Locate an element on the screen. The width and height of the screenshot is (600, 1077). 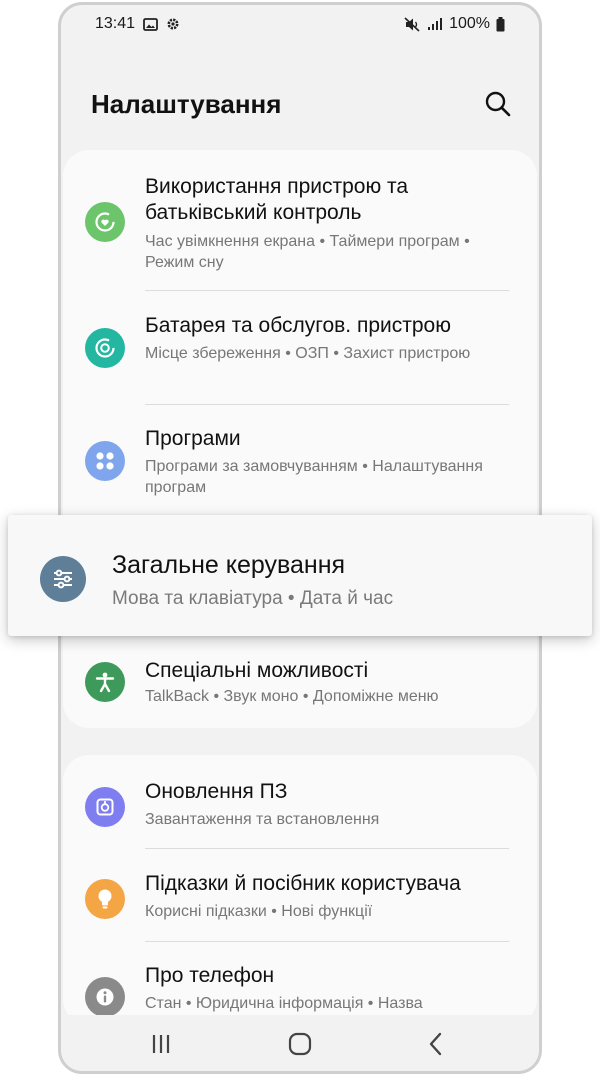
recent-apps-button is located at coordinates (161, 1044).